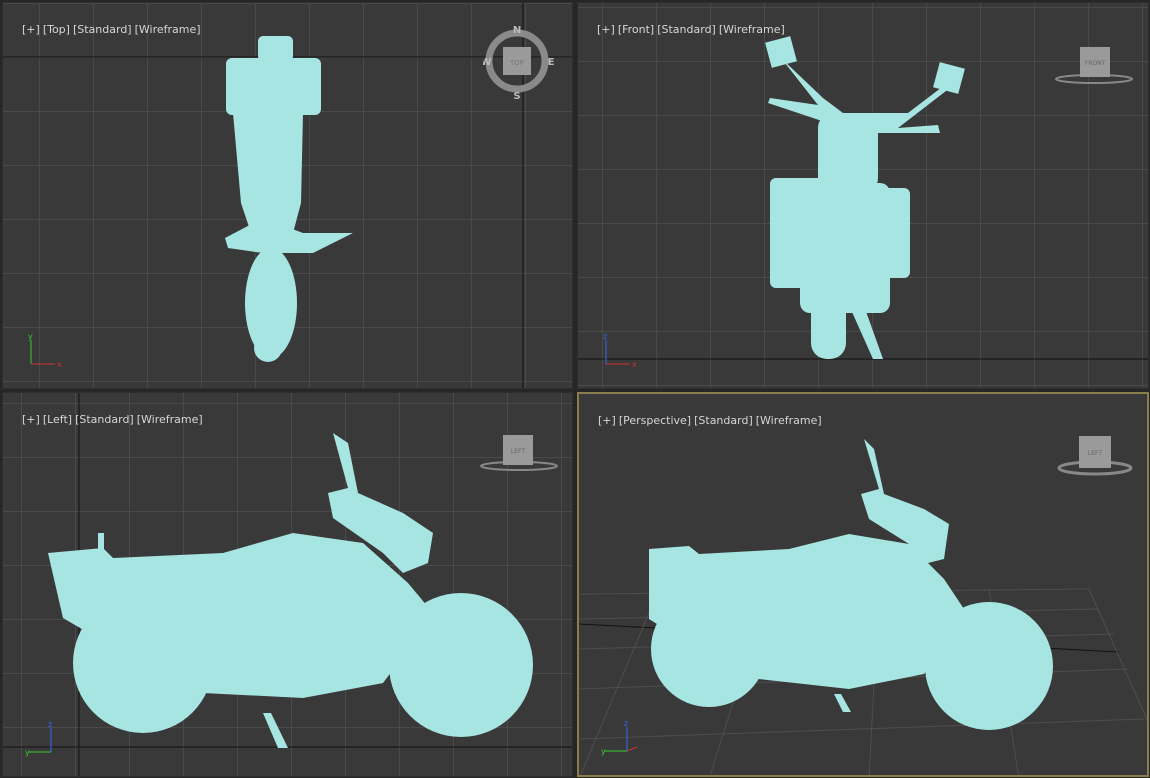 The width and height of the screenshot is (1150, 778). I want to click on motorcycle-top, so click(289, 199).